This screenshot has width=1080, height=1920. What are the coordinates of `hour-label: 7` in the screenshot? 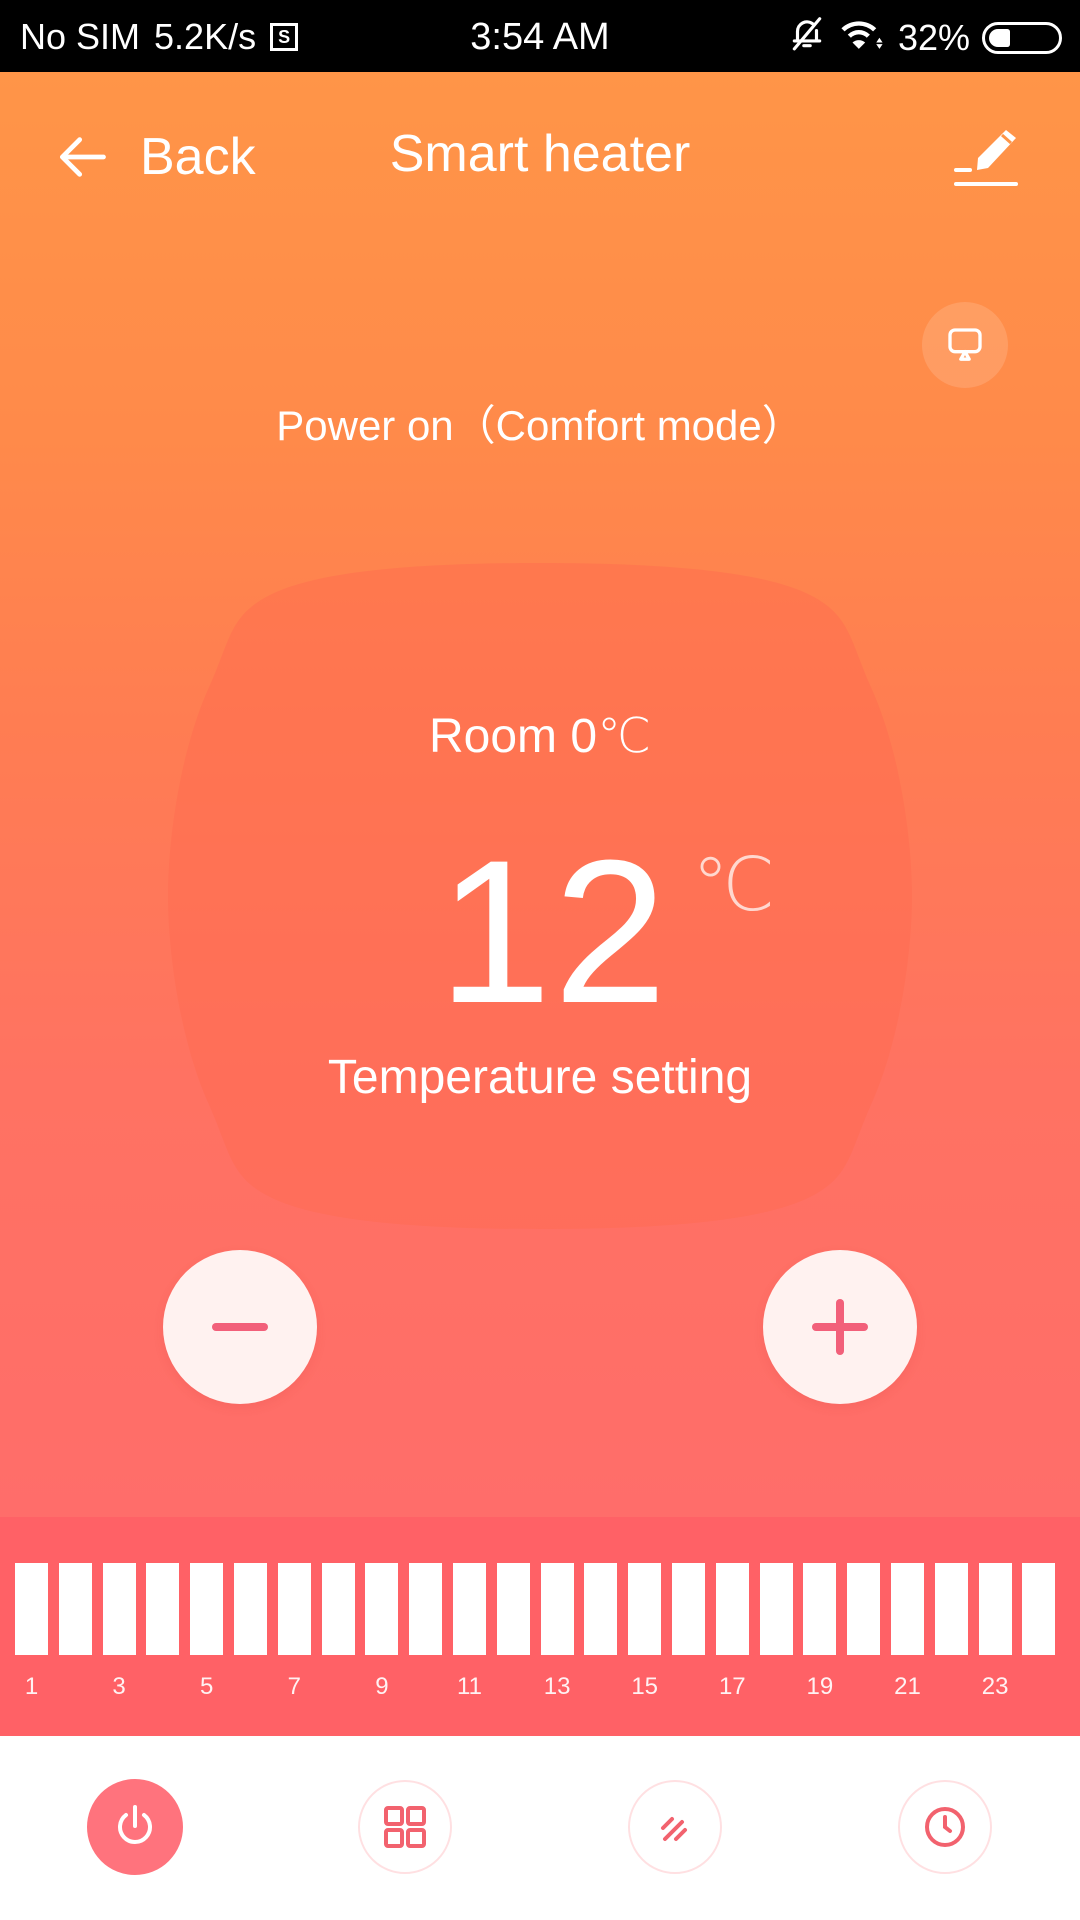 It's located at (294, 1686).